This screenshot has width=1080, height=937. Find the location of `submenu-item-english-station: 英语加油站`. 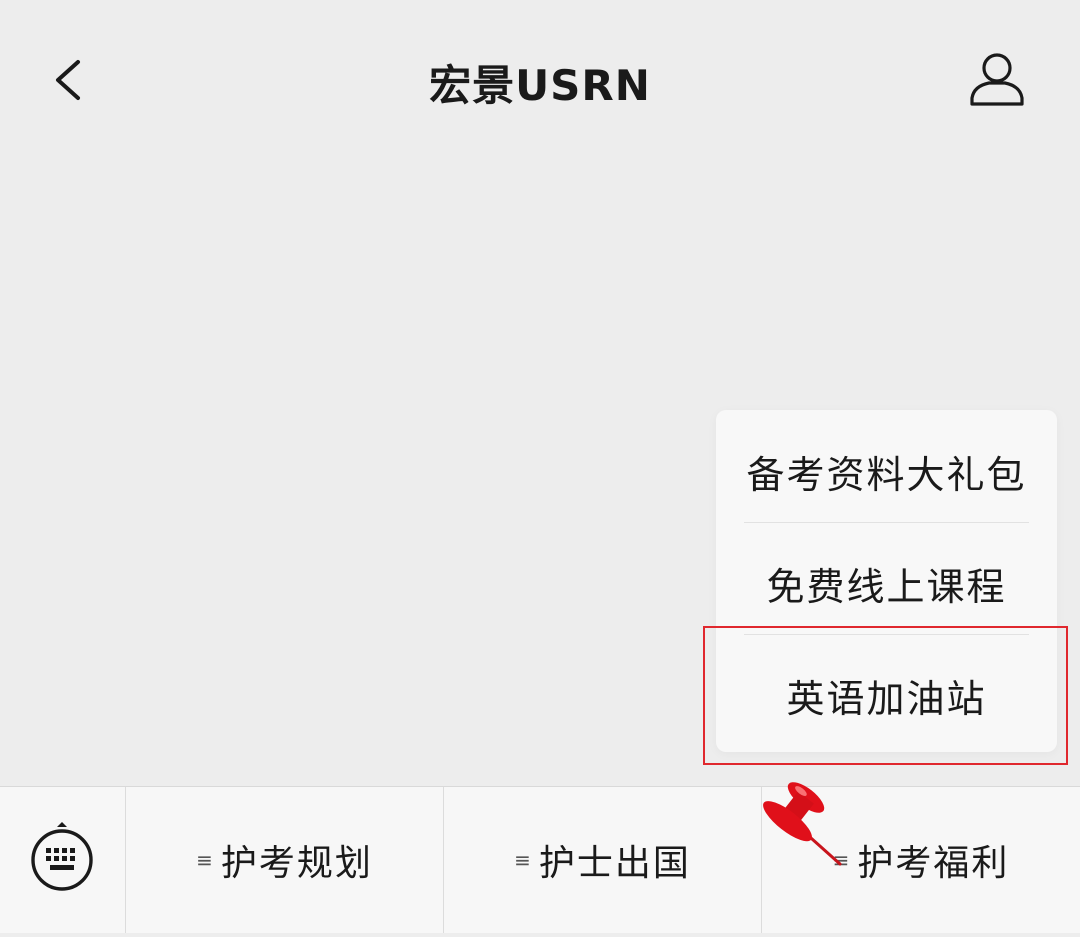

submenu-item-english-station: 英语加油站 is located at coordinates (886, 695).